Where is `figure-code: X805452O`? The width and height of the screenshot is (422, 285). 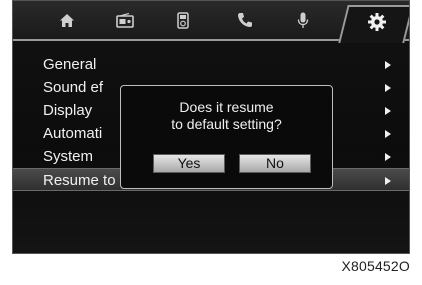 figure-code: X805452O is located at coordinates (375, 266).